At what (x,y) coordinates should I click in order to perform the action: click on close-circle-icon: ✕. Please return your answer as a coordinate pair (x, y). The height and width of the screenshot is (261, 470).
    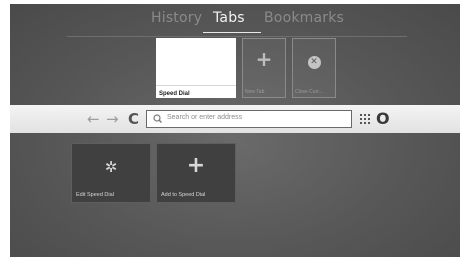
    Looking at the image, I should click on (314, 62).